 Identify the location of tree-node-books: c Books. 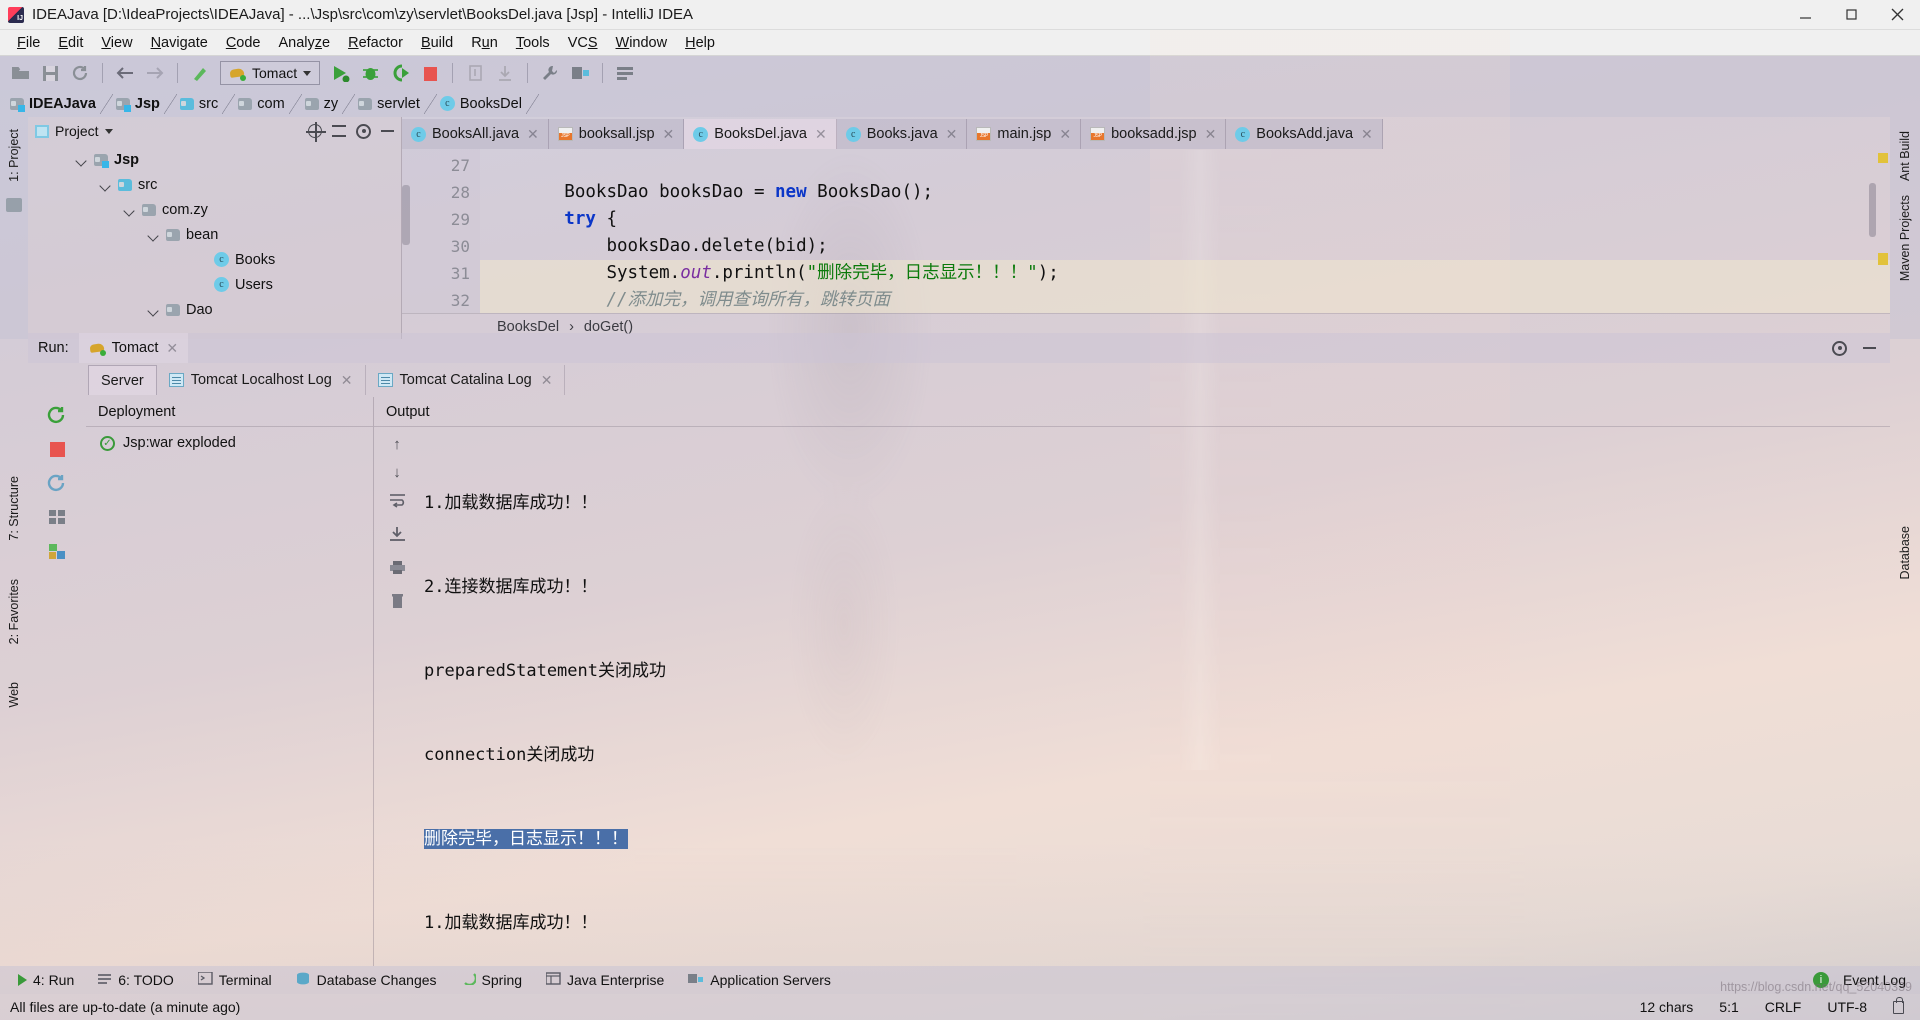
(214, 259).